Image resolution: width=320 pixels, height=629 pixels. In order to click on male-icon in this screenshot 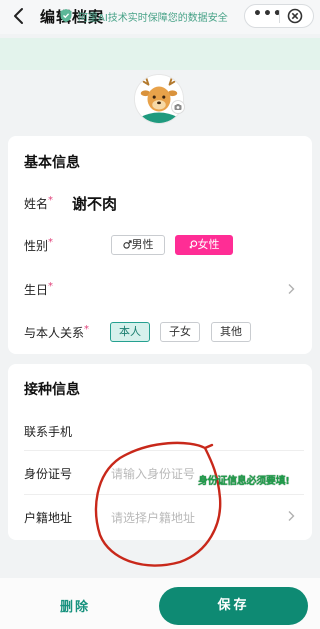, I will do `click(127, 244)`.